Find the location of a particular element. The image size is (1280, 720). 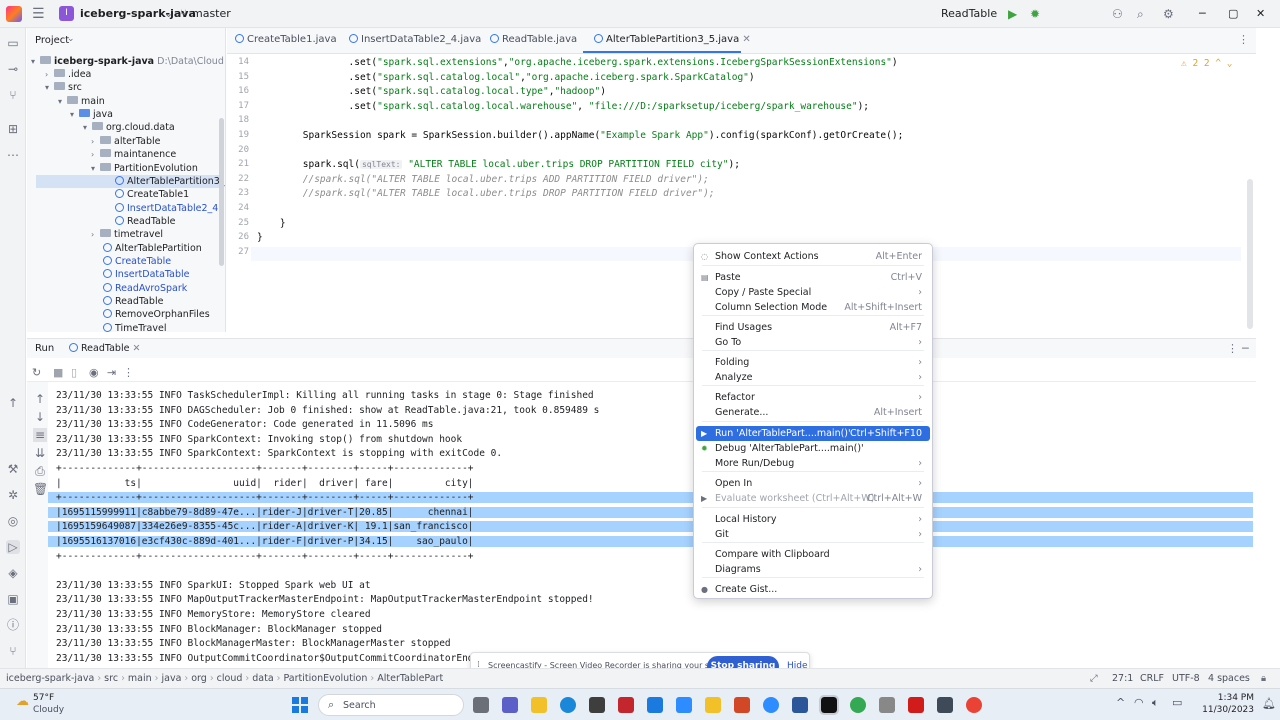

breadcrumb-item: AlterTablePart is located at coordinates (410, 678).